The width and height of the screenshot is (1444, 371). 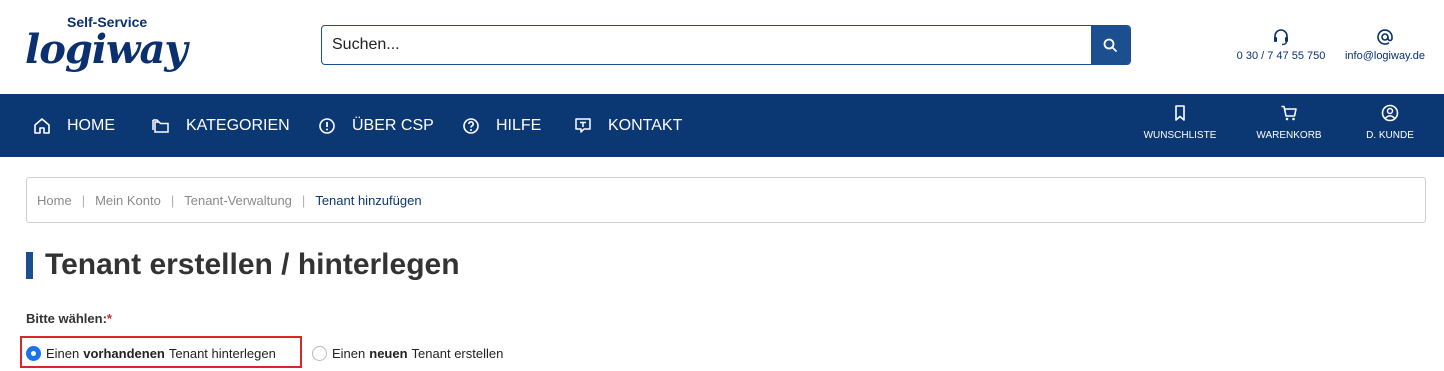 What do you see at coordinates (1289, 113) in the screenshot?
I see `cart-icon` at bounding box center [1289, 113].